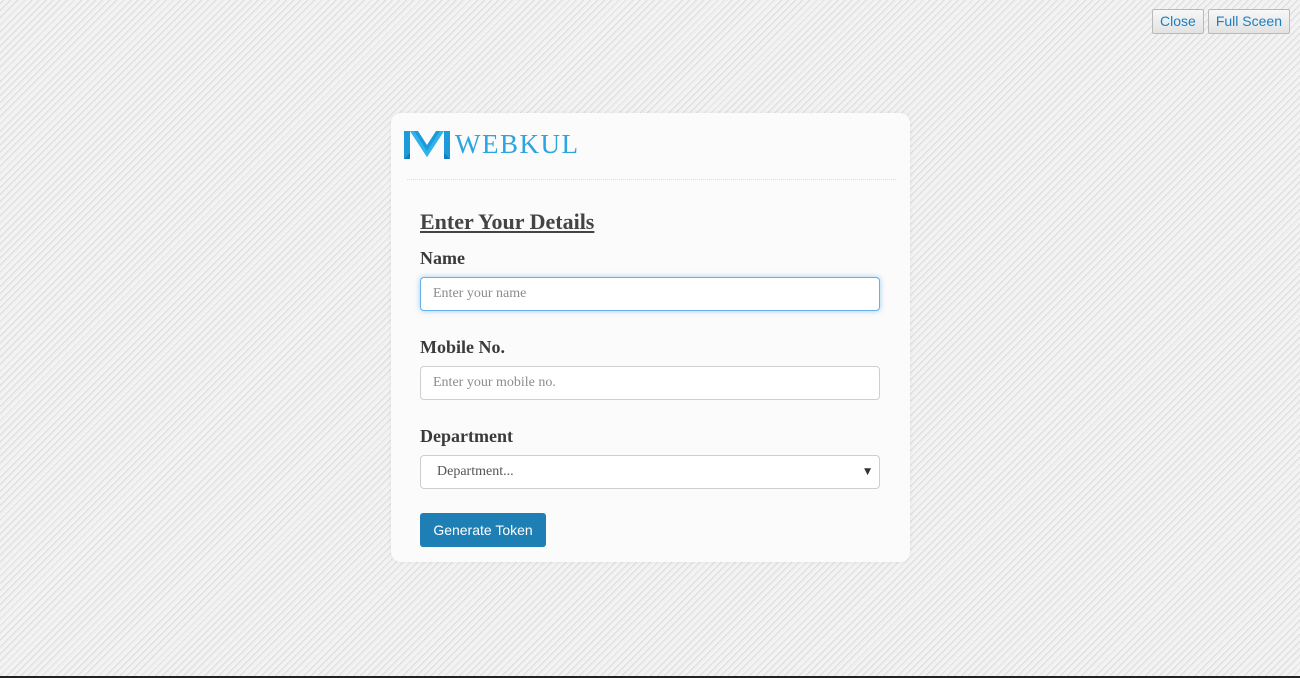 This screenshot has height=678, width=1300. Describe the element at coordinates (466, 436) in the screenshot. I see `department-label: Department` at that location.